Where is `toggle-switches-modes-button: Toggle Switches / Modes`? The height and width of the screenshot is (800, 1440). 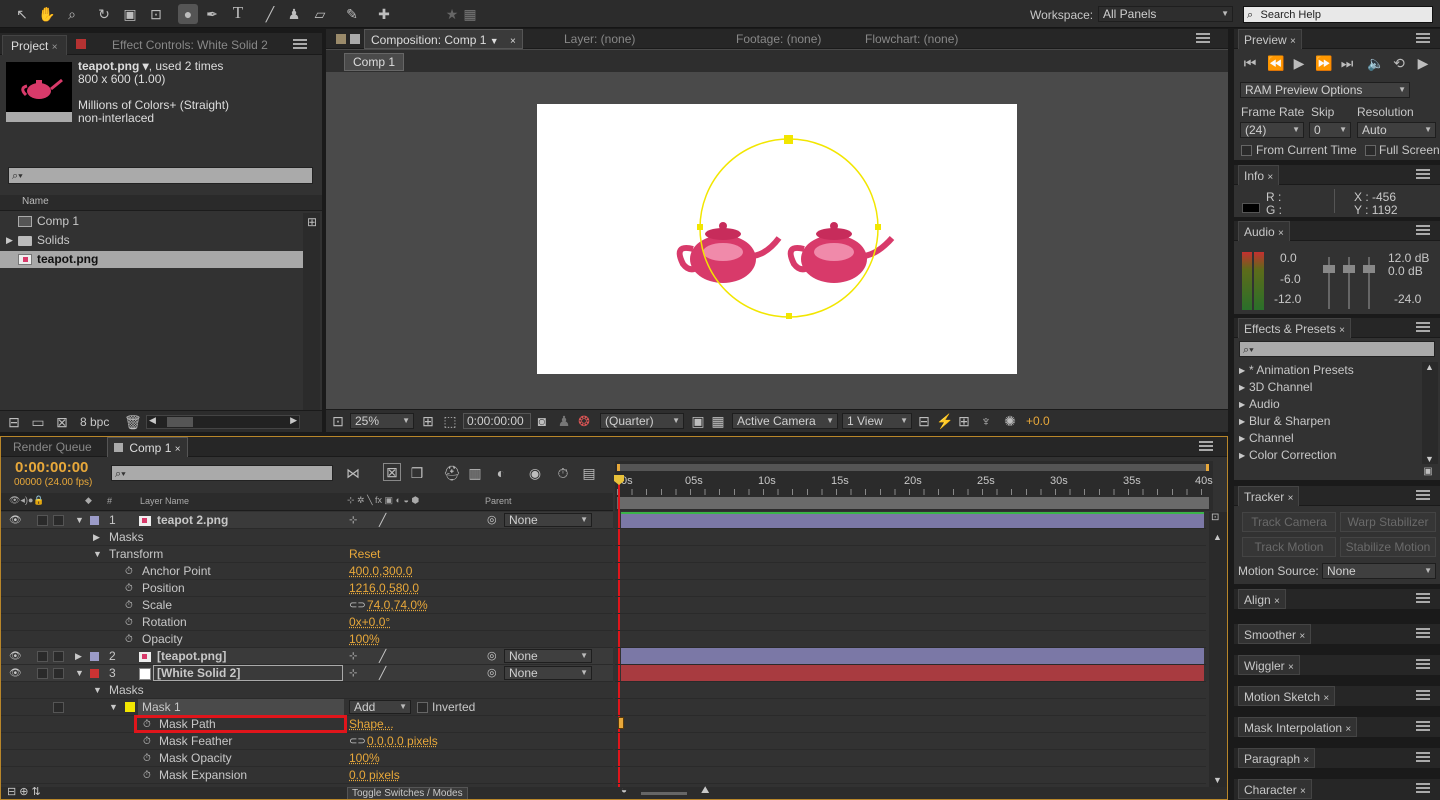
toggle-switches-modes-button: Toggle Switches / Modes is located at coordinates (407, 793).